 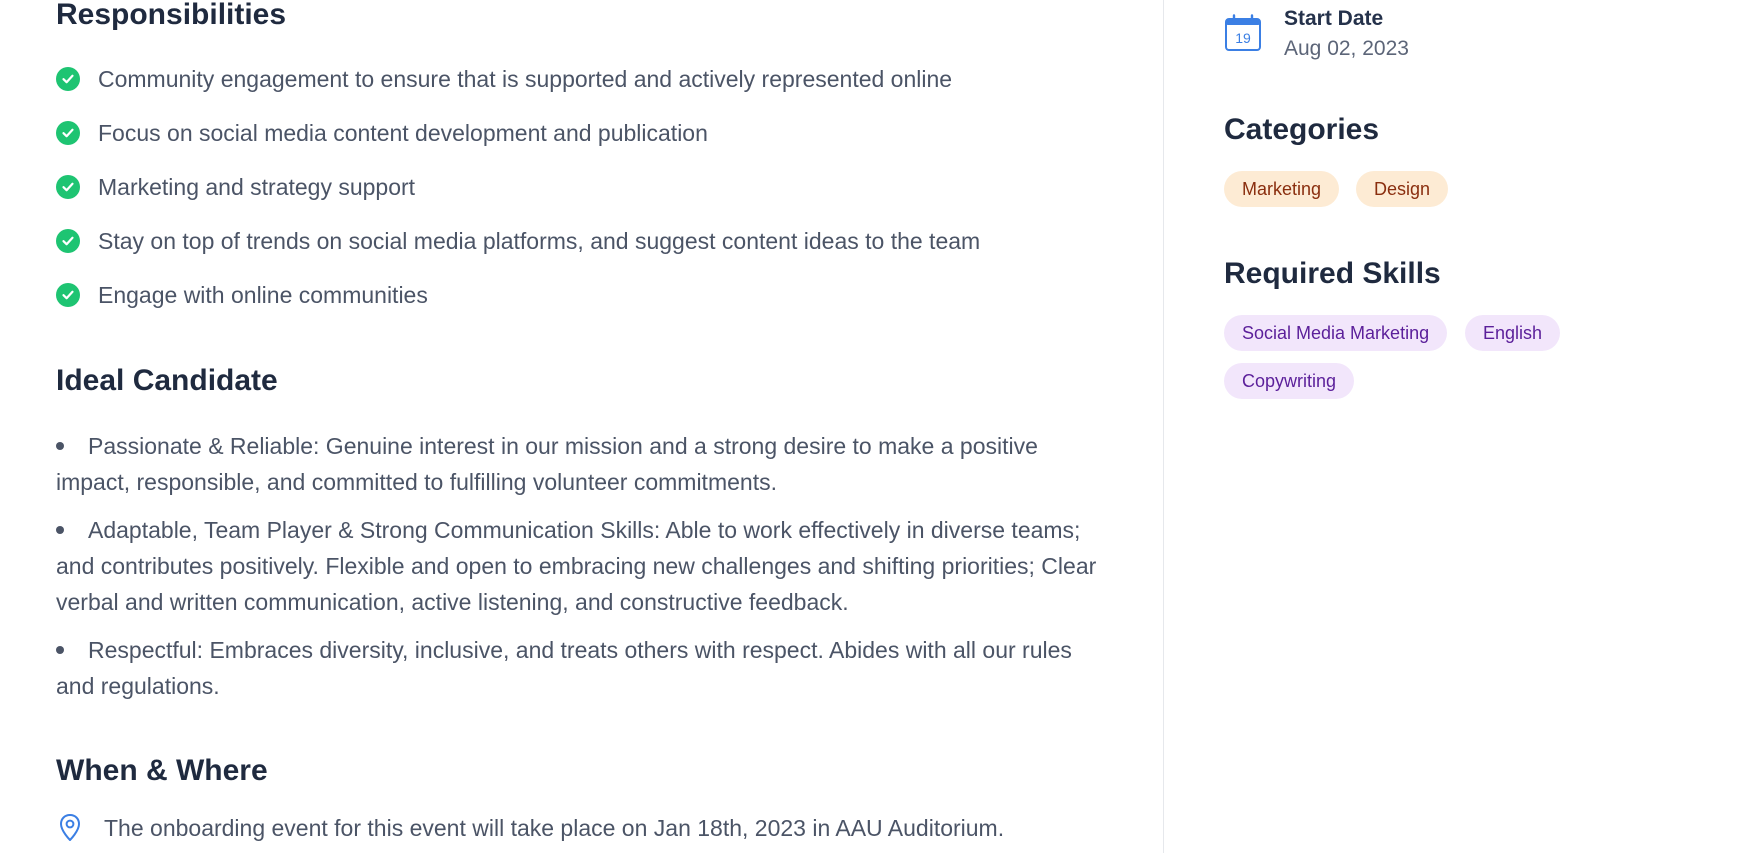 What do you see at coordinates (167, 380) in the screenshot?
I see `ideal-candidate-heading: Ideal Candidate` at bounding box center [167, 380].